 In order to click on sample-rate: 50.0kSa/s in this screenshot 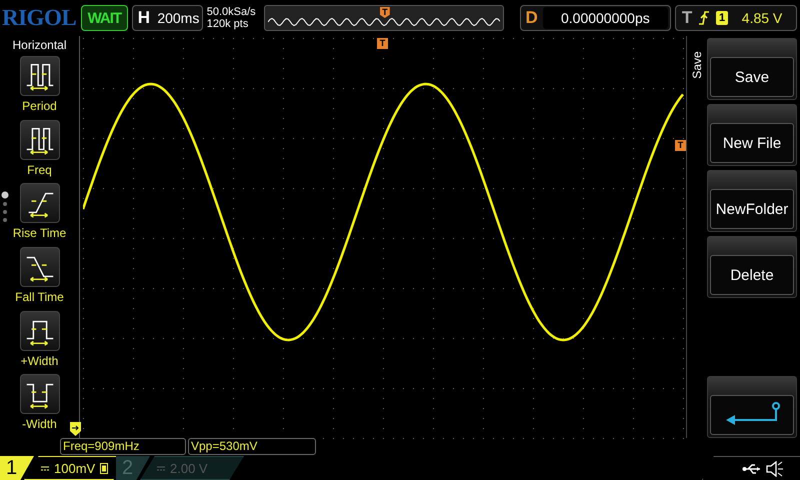, I will do `click(231, 12)`.